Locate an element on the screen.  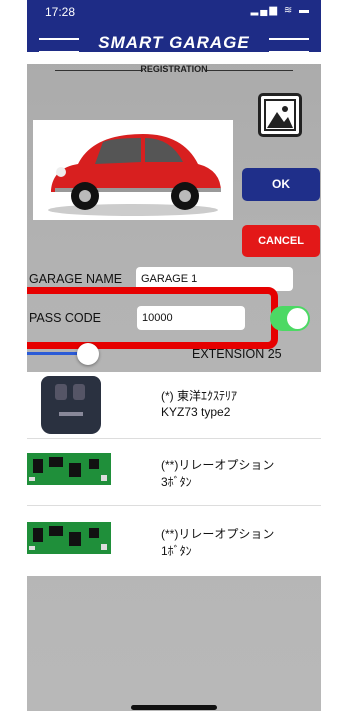
pass-code-toggle is located at coordinates (290, 318).